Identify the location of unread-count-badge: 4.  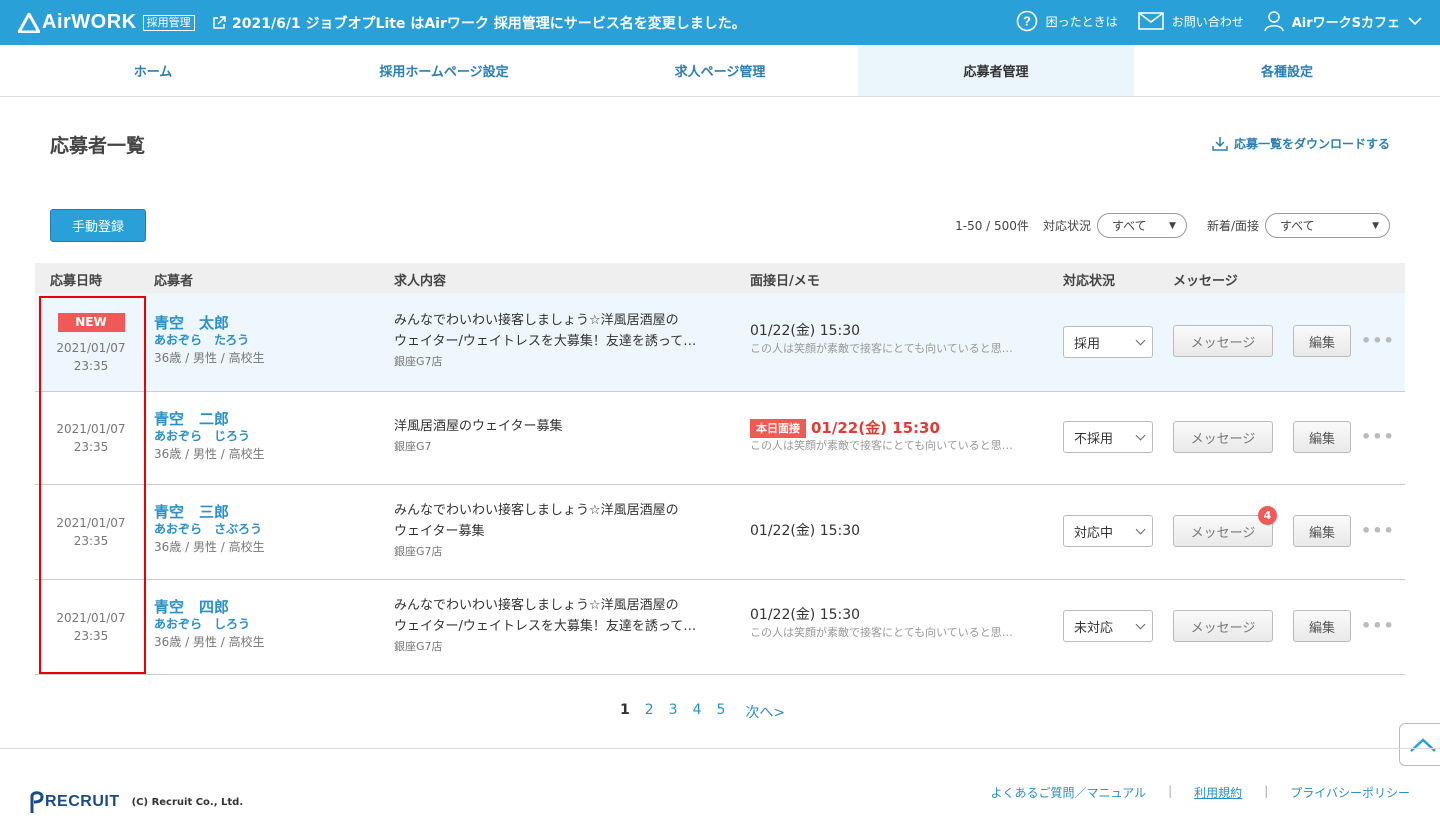
(1267, 515).